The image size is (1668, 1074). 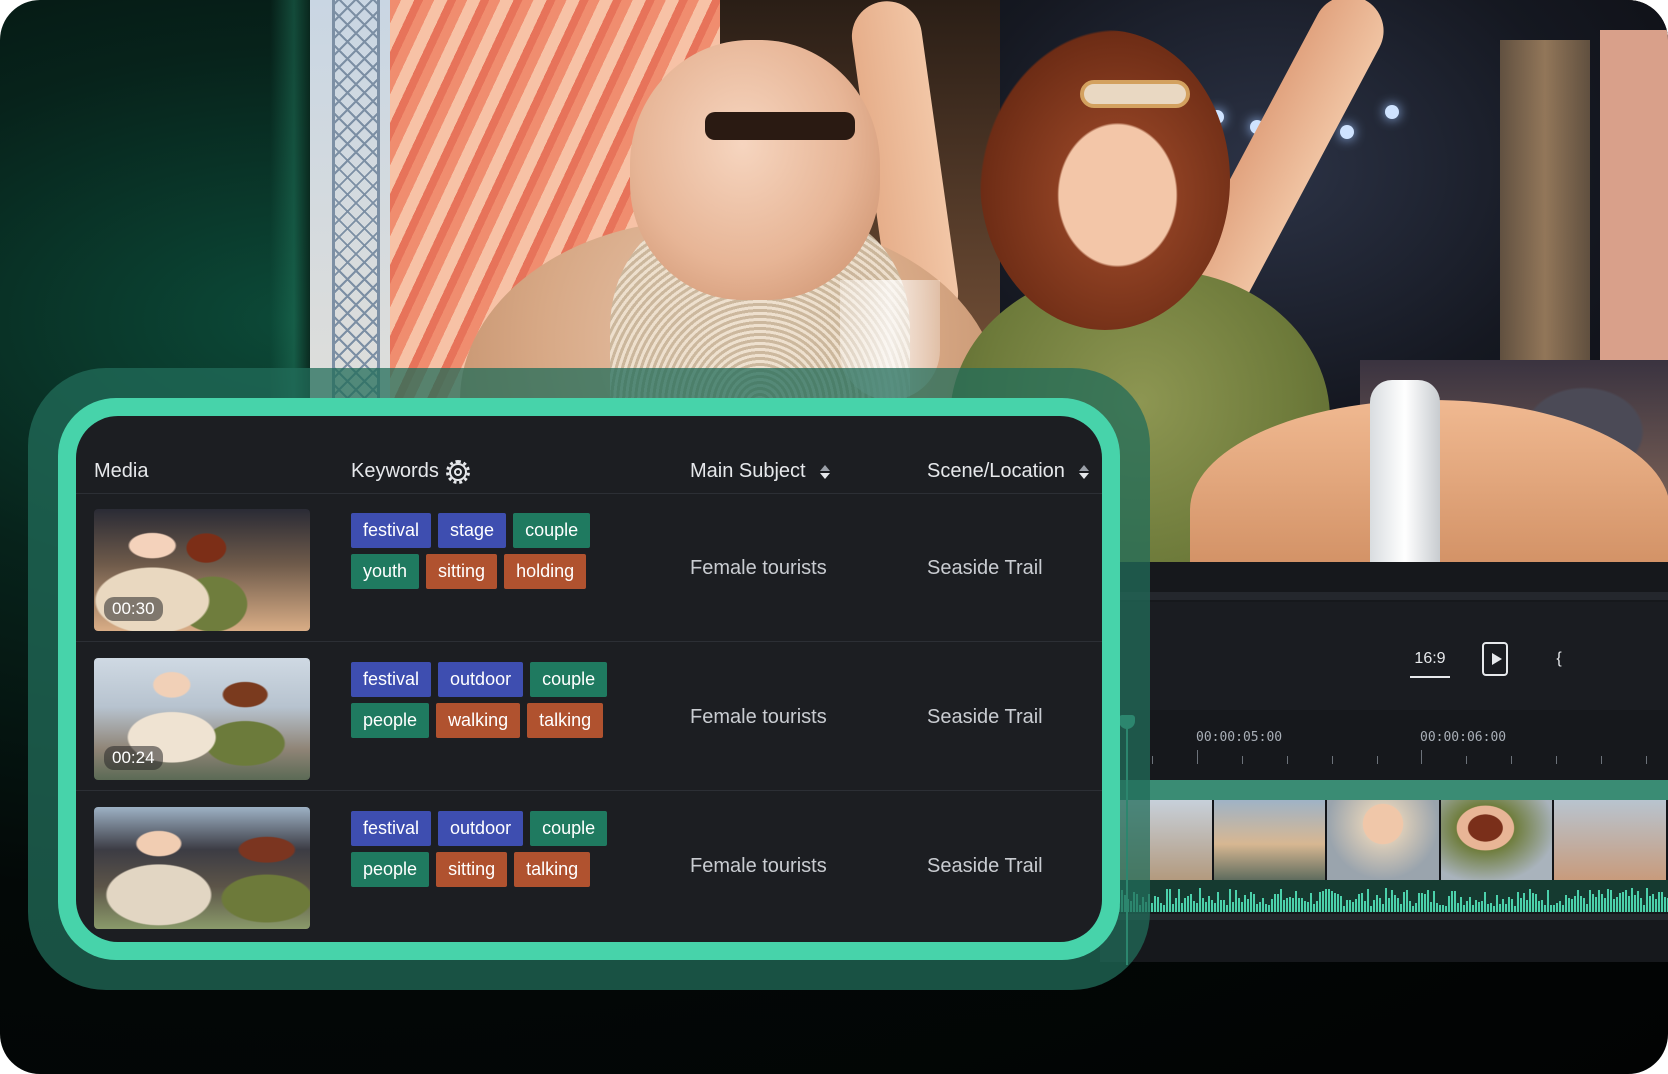 I want to click on keyword-tag: walking, so click(x=478, y=720).